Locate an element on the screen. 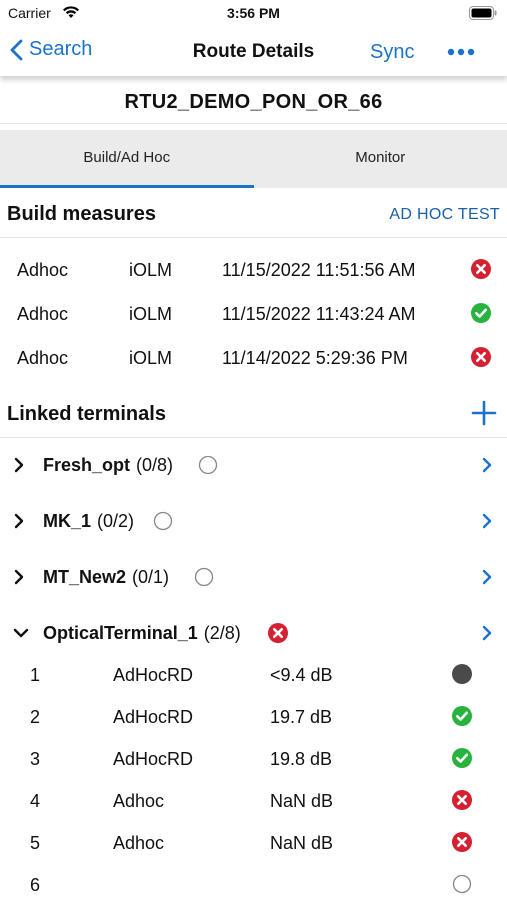 This screenshot has width=507, height=900. measure-row: Adhoc iOLM 11/15/2022 11:51:56 AM is located at coordinates (253, 270).